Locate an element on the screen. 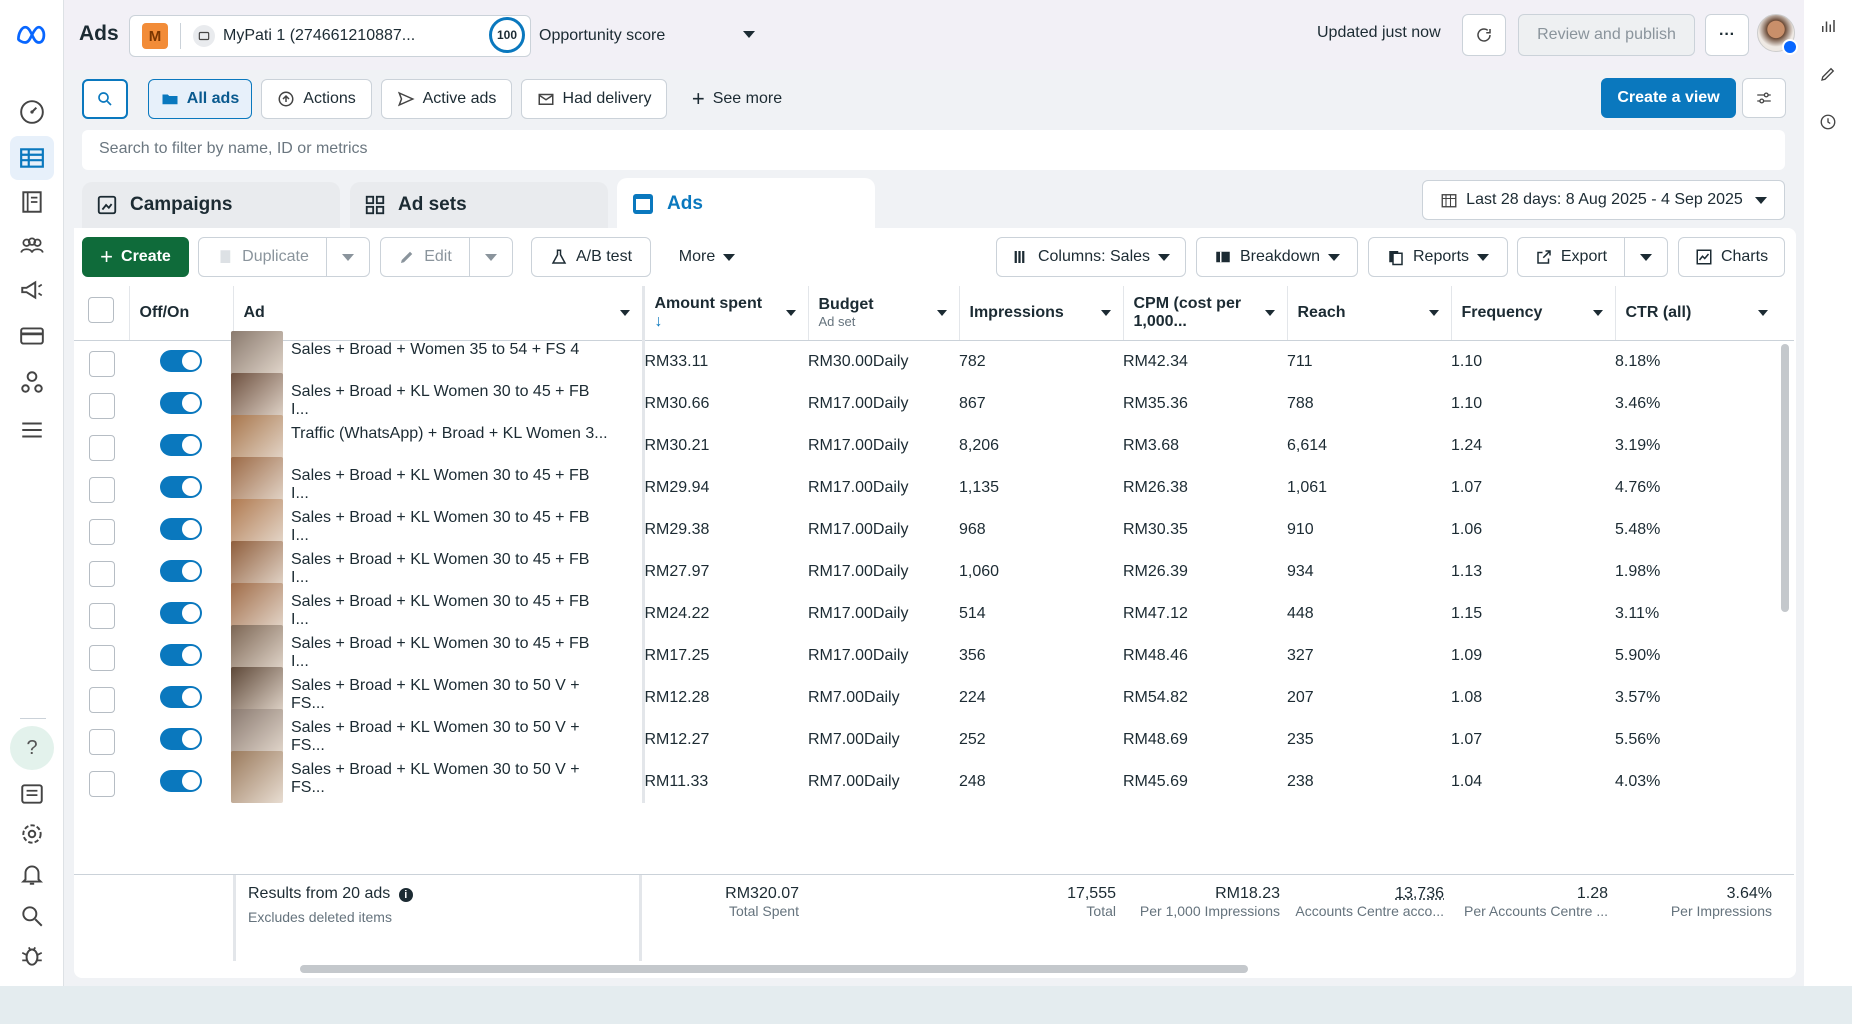 The height and width of the screenshot is (1024, 1852). bar-chart-icon is located at coordinates (1828, 26).